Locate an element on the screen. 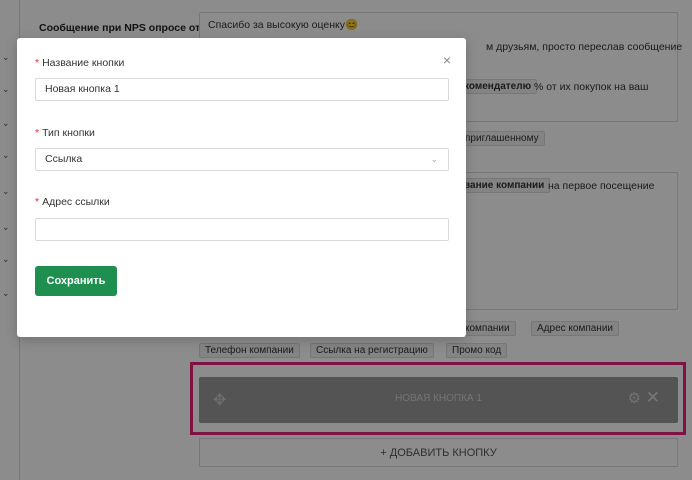  link-address-label-text: Адрес ссылки is located at coordinates (76, 202).